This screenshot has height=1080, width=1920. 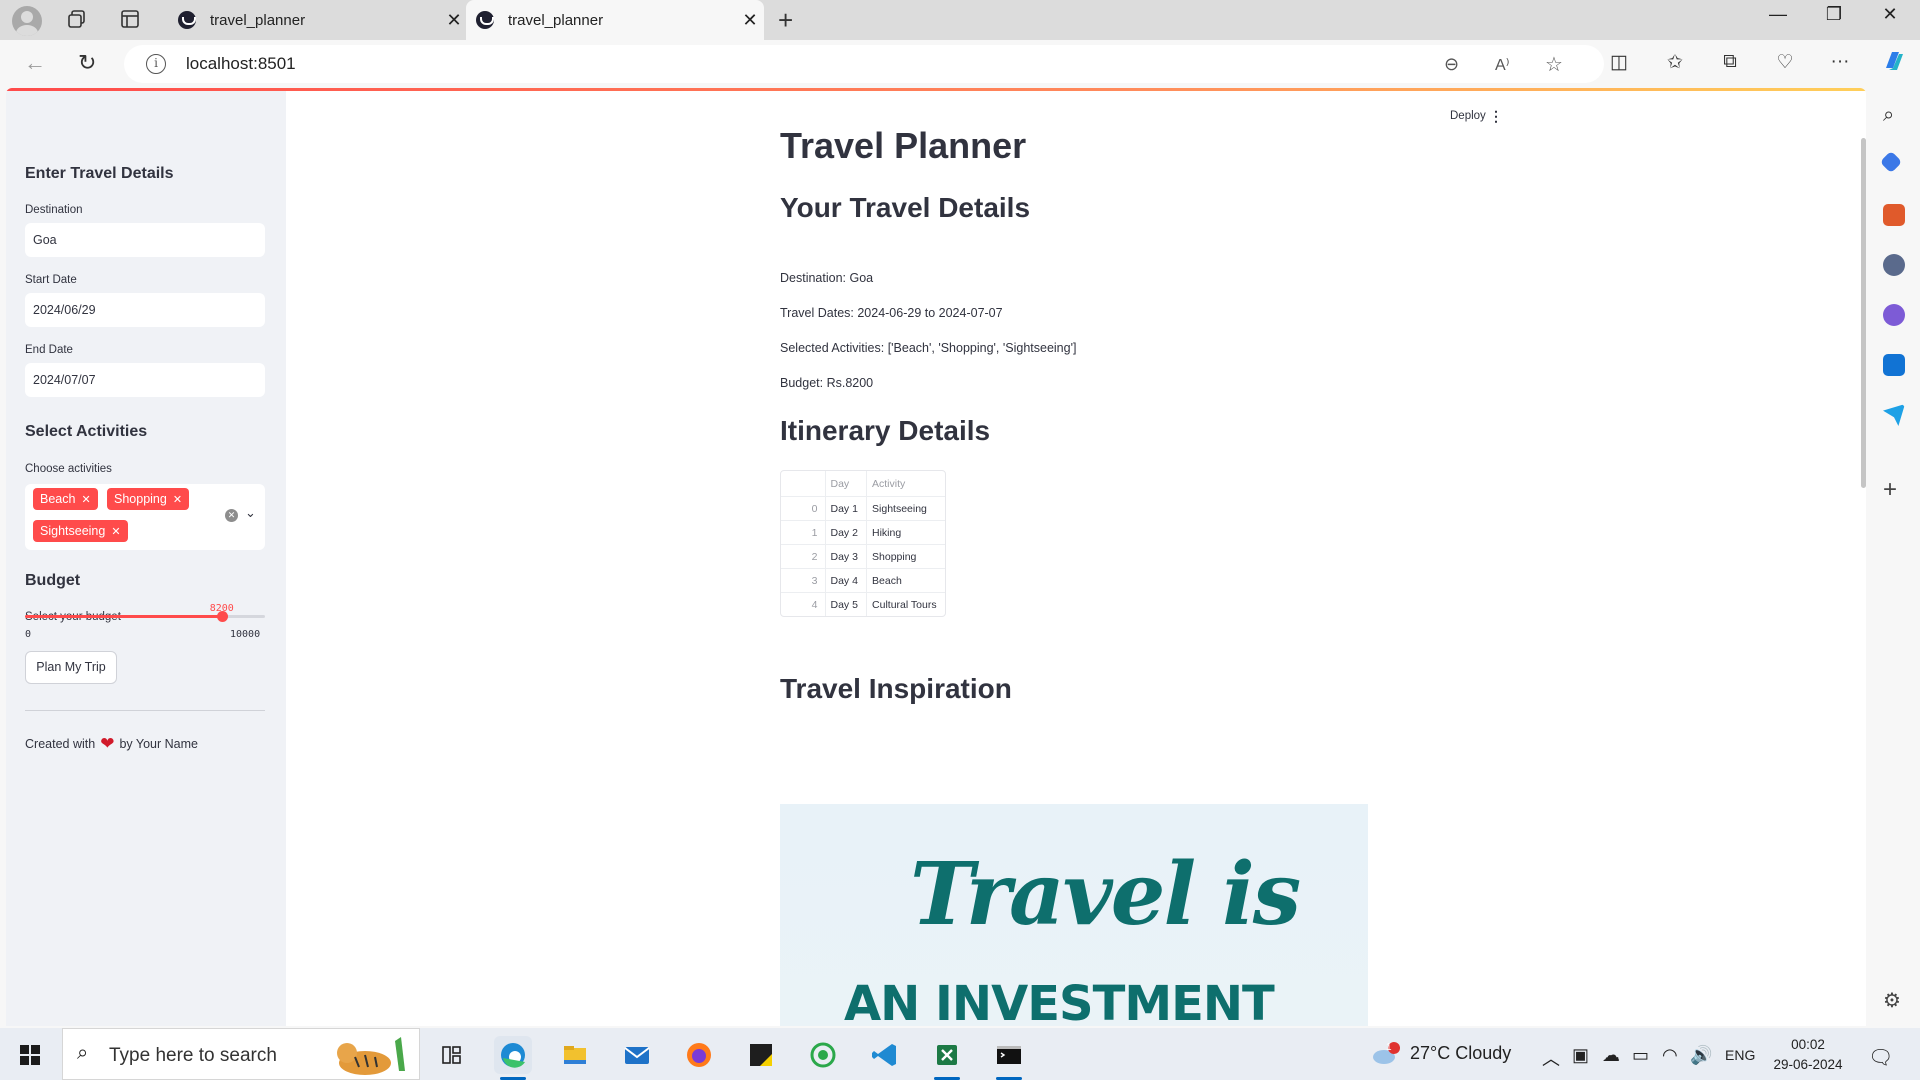 What do you see at coordinates (699, 1055) in the screenshot?
I see `firefox-icon` at bounding box center [699, 1055].